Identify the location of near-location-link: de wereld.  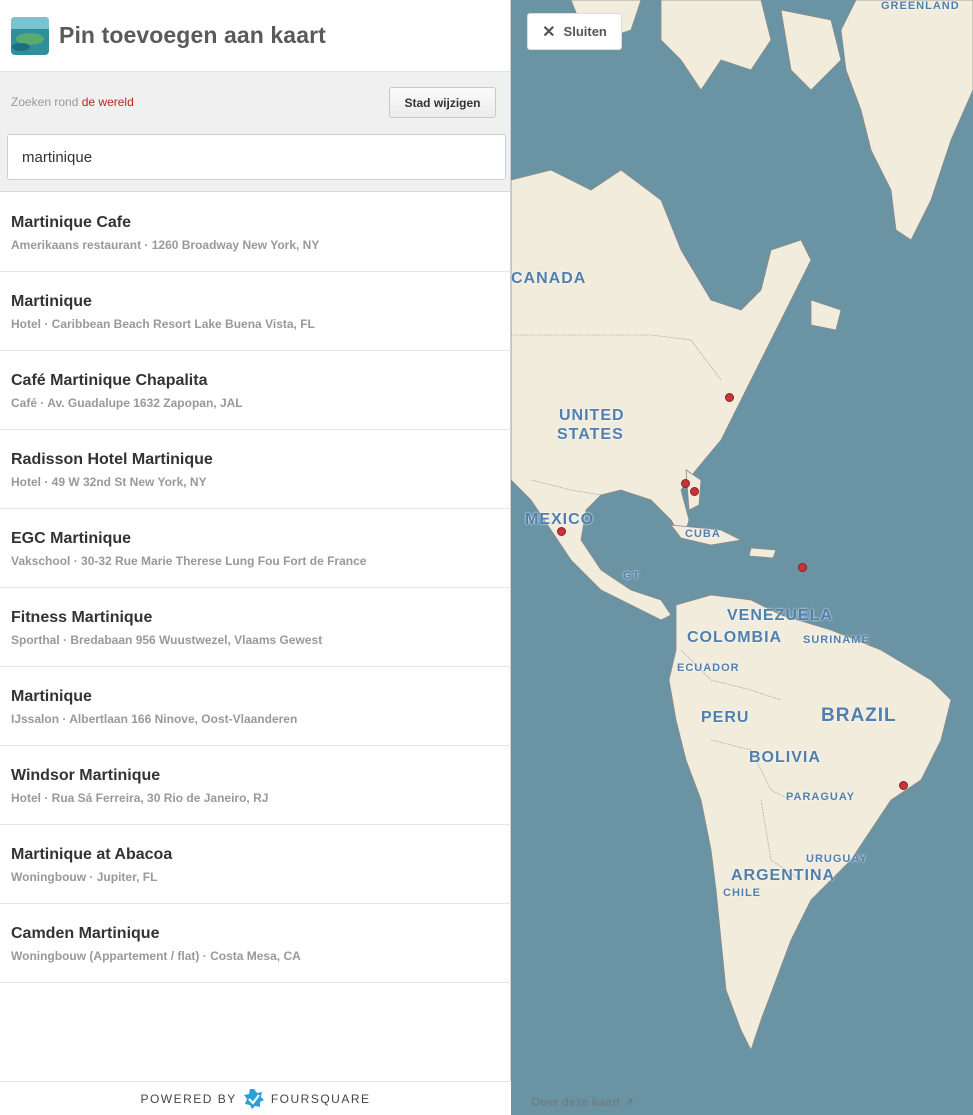
(108, 102).